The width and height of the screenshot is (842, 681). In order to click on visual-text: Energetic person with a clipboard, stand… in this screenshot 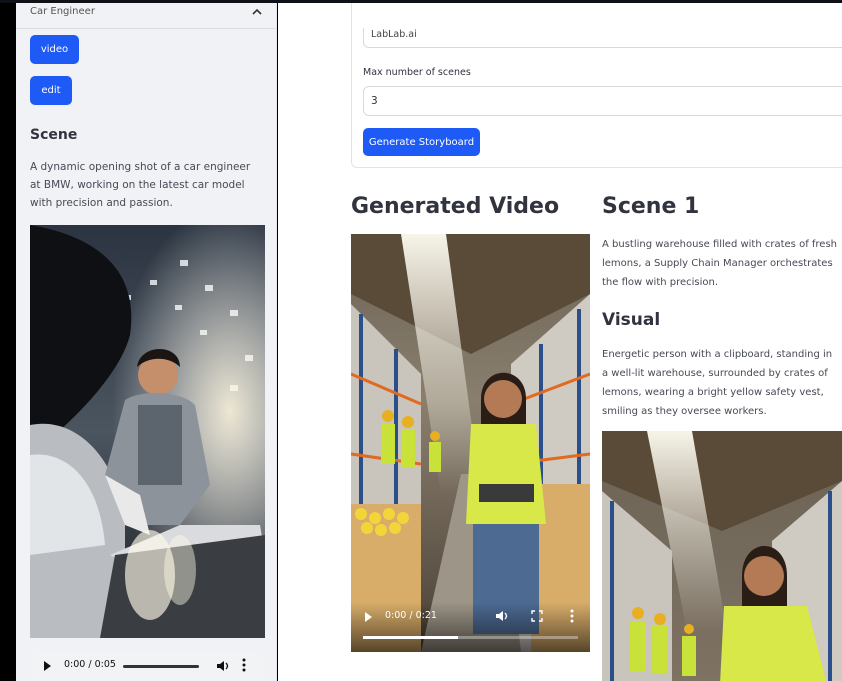, I will do `click(717, 383)`.